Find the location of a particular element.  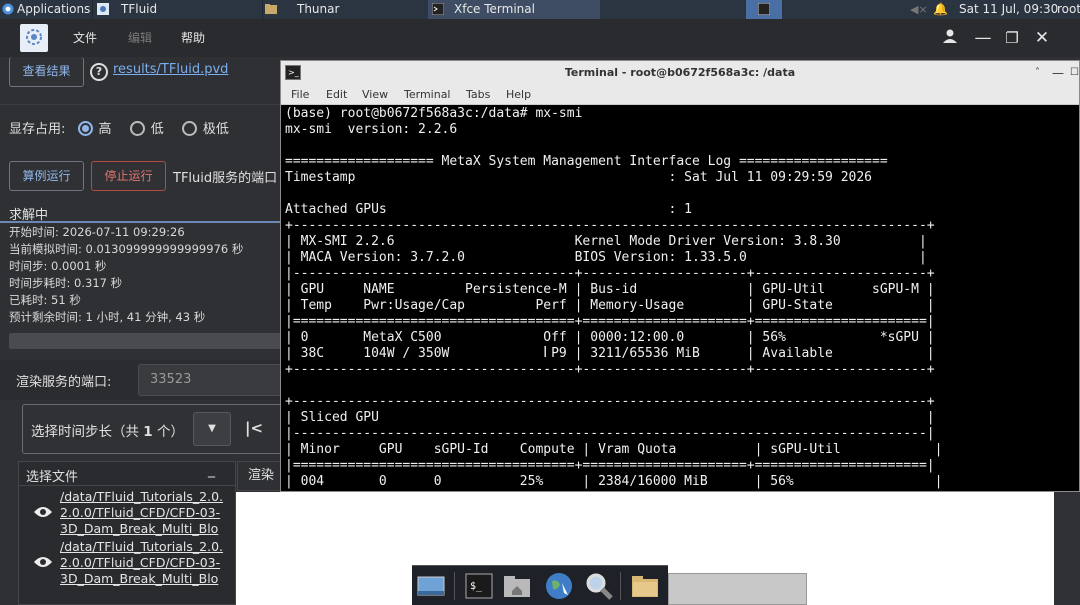

app-header: 文件 编辑 帮助 — ❐ ✕ is located at coordinates (540, 38).